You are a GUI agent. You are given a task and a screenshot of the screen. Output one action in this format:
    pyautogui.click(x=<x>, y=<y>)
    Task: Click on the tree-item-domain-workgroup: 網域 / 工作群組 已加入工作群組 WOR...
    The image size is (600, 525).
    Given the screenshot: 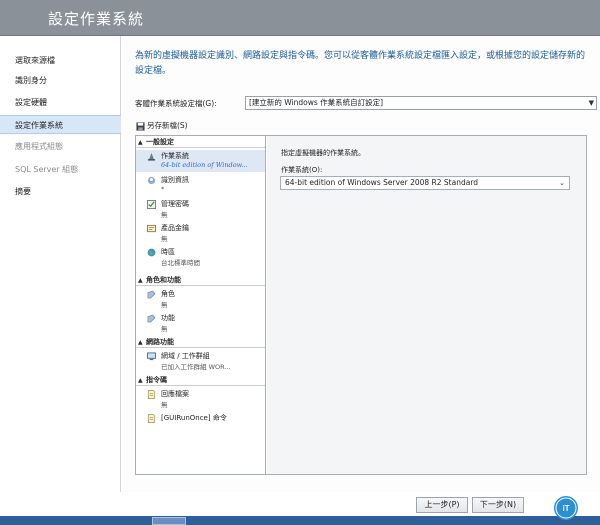 What is the action you would take?
    pyautogui.click(x=200, y=361)
    